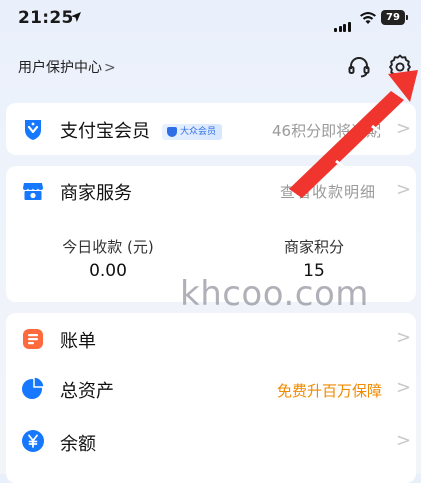 The height and width of the screenshot is (483, 421). Describe the element at coordinates (33, 130) in the screenshot. I see `membership-icon` at that location.